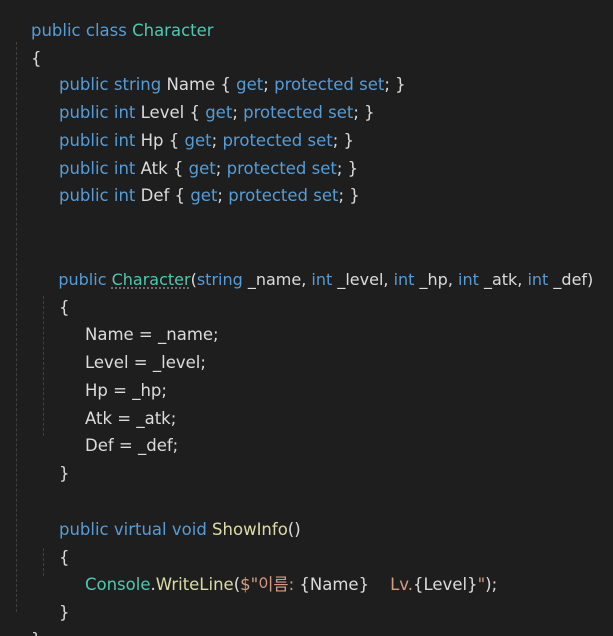 The image size is (613, 636). Describe the element at coordinates (391, 584) in the screenshot. I see `string-literal: Lv.` at that location.